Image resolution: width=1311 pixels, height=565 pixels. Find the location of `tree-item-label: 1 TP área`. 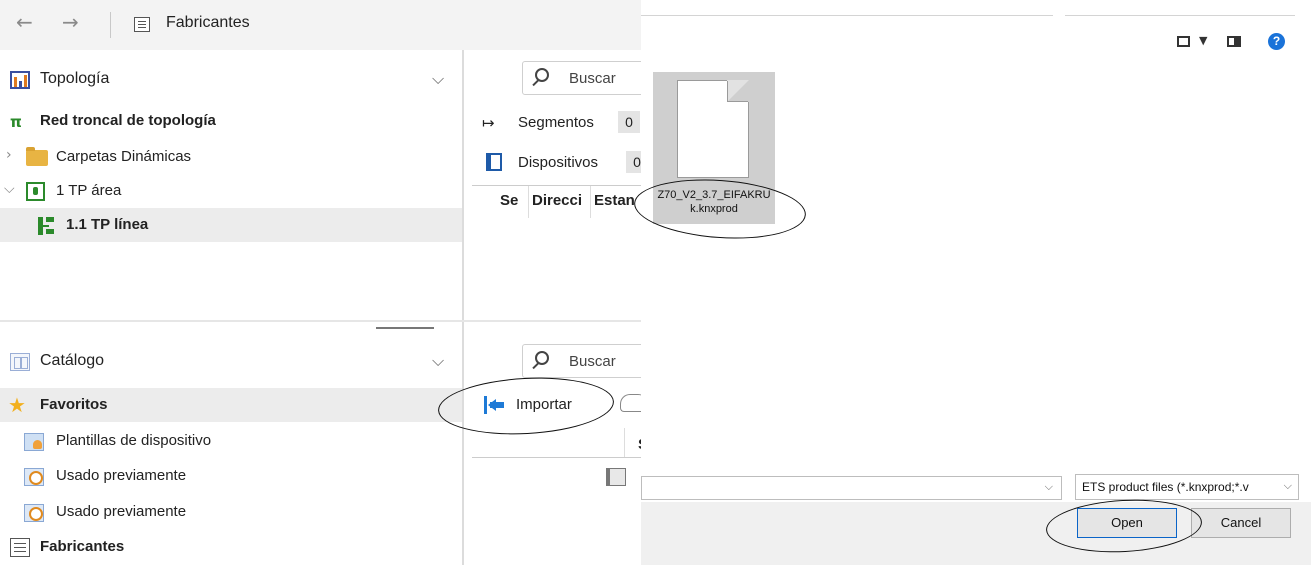

tree-item-label: 1 TP área is located at coordinates (89, 190).